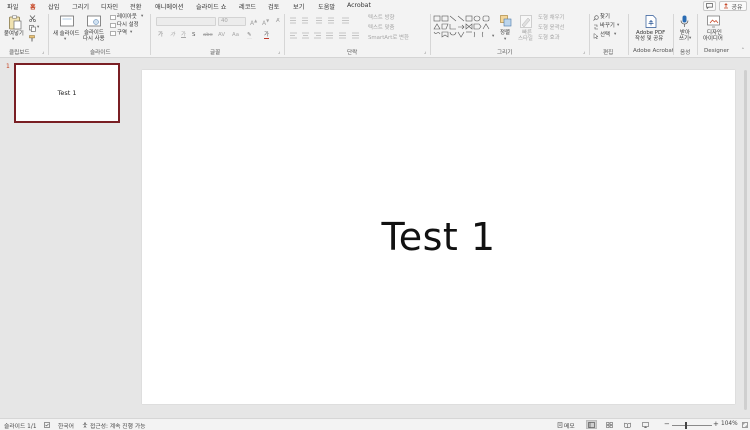 Image resolution: width=750 pixels, height=430 pixels. Describe the element at coordinates (526, 21) in the screenshot. I see `quick-styles-icon` at that location.